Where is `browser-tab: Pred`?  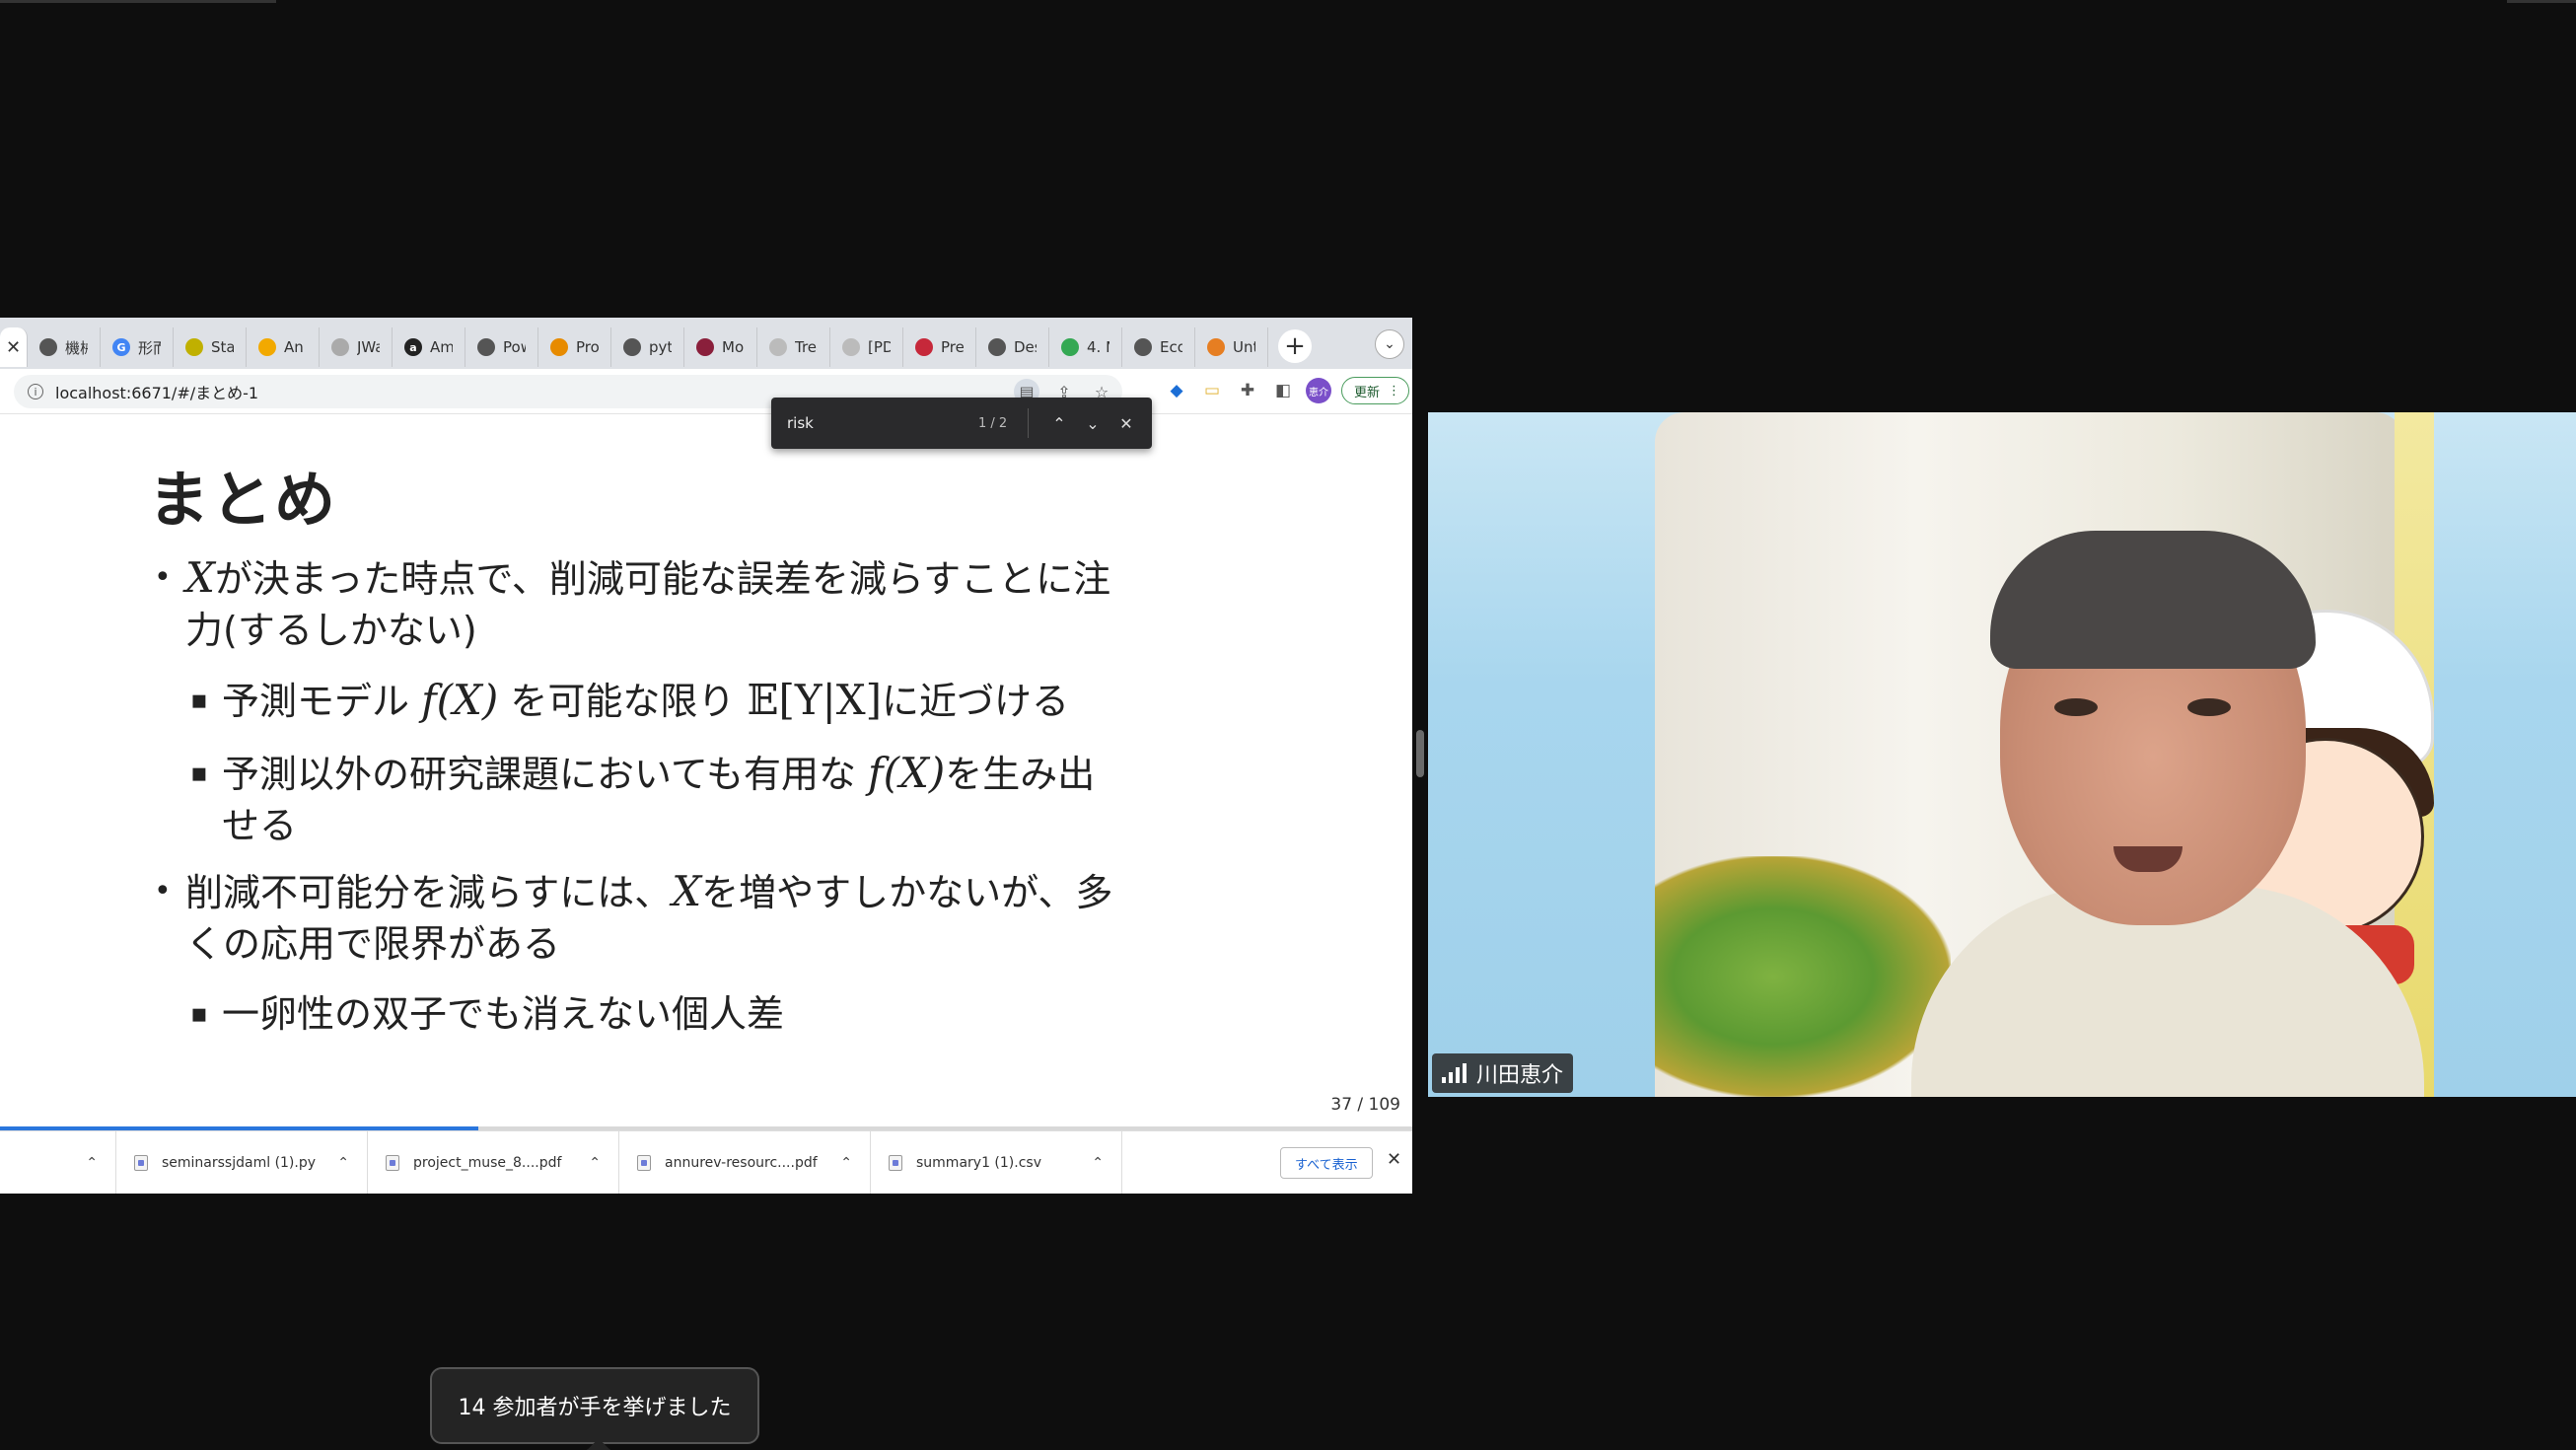
browser-tab: Pred is located at coordinates (940, 347).